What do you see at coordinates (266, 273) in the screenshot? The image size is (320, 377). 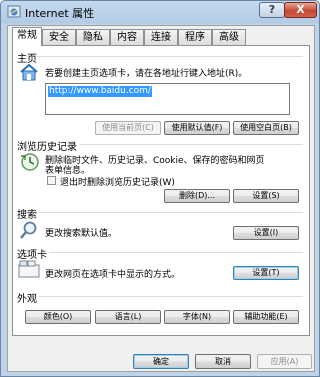 I see `tabs-settings-button: 设置(T)` at bounding box center [266, 273].